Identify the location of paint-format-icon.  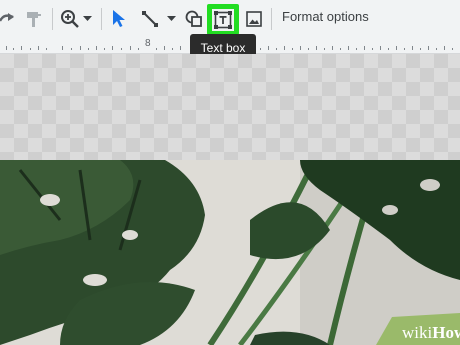
(34, 19).